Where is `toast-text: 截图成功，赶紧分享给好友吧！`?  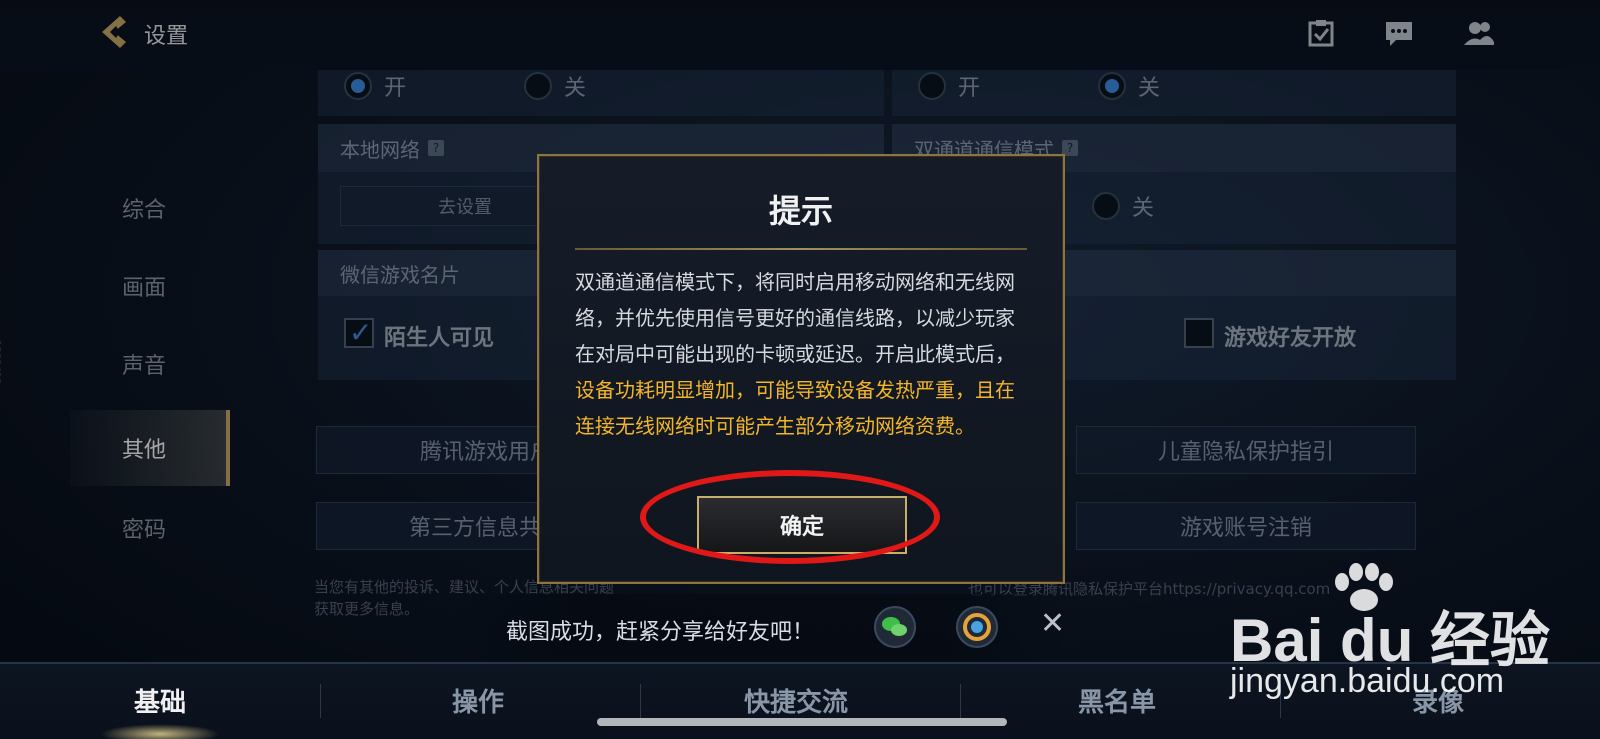 toast-text: 截图成功，赶紧分享给好友吧！ is located at coordinates (660, 632).